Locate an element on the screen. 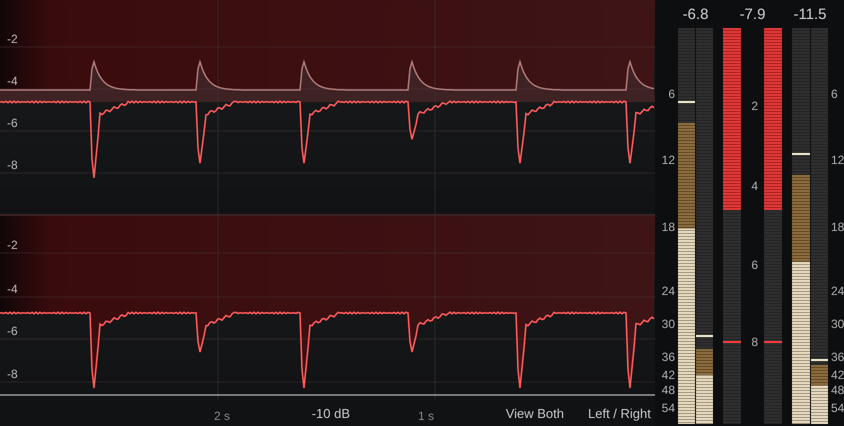 The height and width of the screenshot is (426, 844). scale-label: 8 is located at coordinates (754, 342).